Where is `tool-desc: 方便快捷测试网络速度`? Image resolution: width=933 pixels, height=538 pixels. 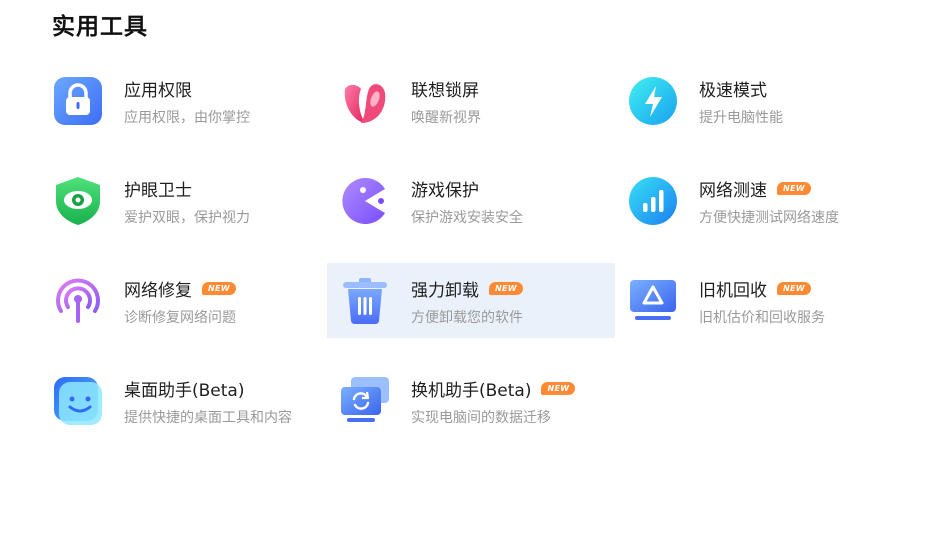
tool-desc: 方便快捷测试网络速度 is located at coordinates (769, 218).